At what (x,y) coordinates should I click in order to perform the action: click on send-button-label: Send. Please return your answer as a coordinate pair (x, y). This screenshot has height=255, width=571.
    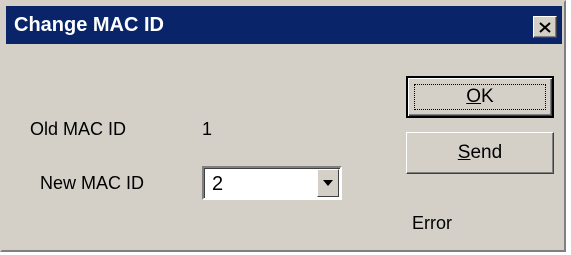
    Looking at the image, I should click on (480, 153).